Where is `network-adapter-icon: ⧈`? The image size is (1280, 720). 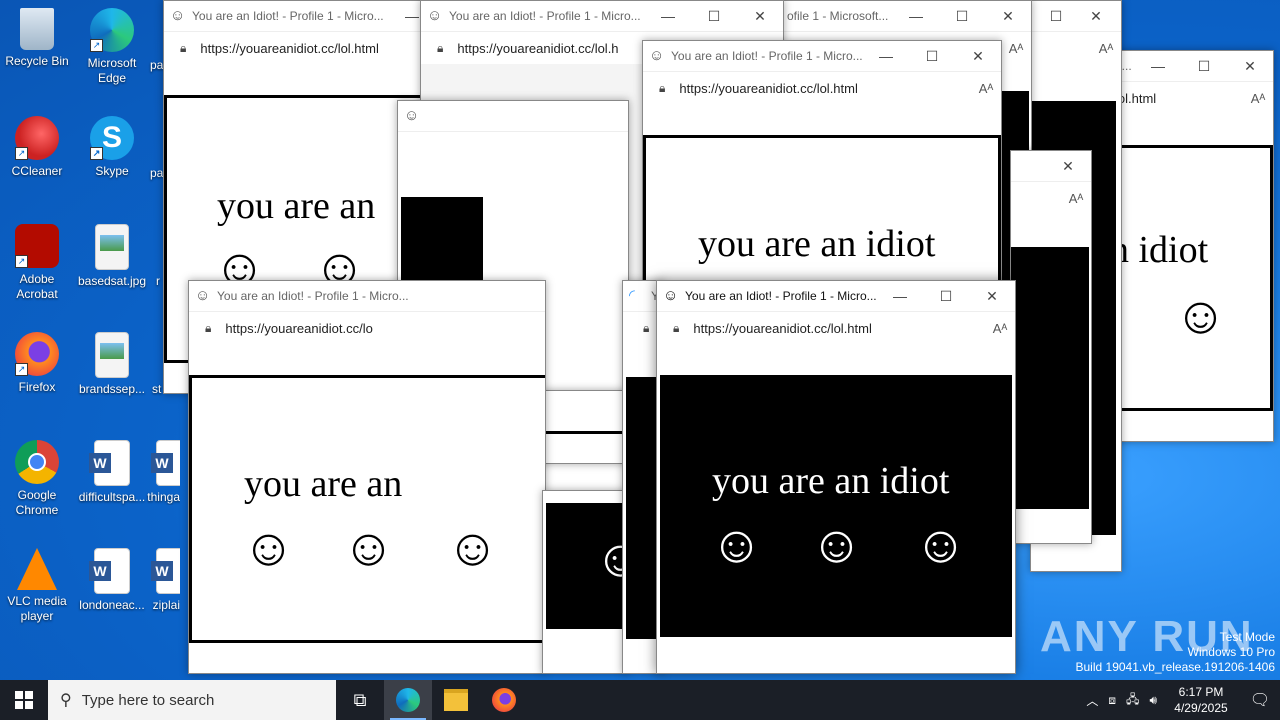
network-adapter-icon: ⧈ is located at coordinates (1112, 700).